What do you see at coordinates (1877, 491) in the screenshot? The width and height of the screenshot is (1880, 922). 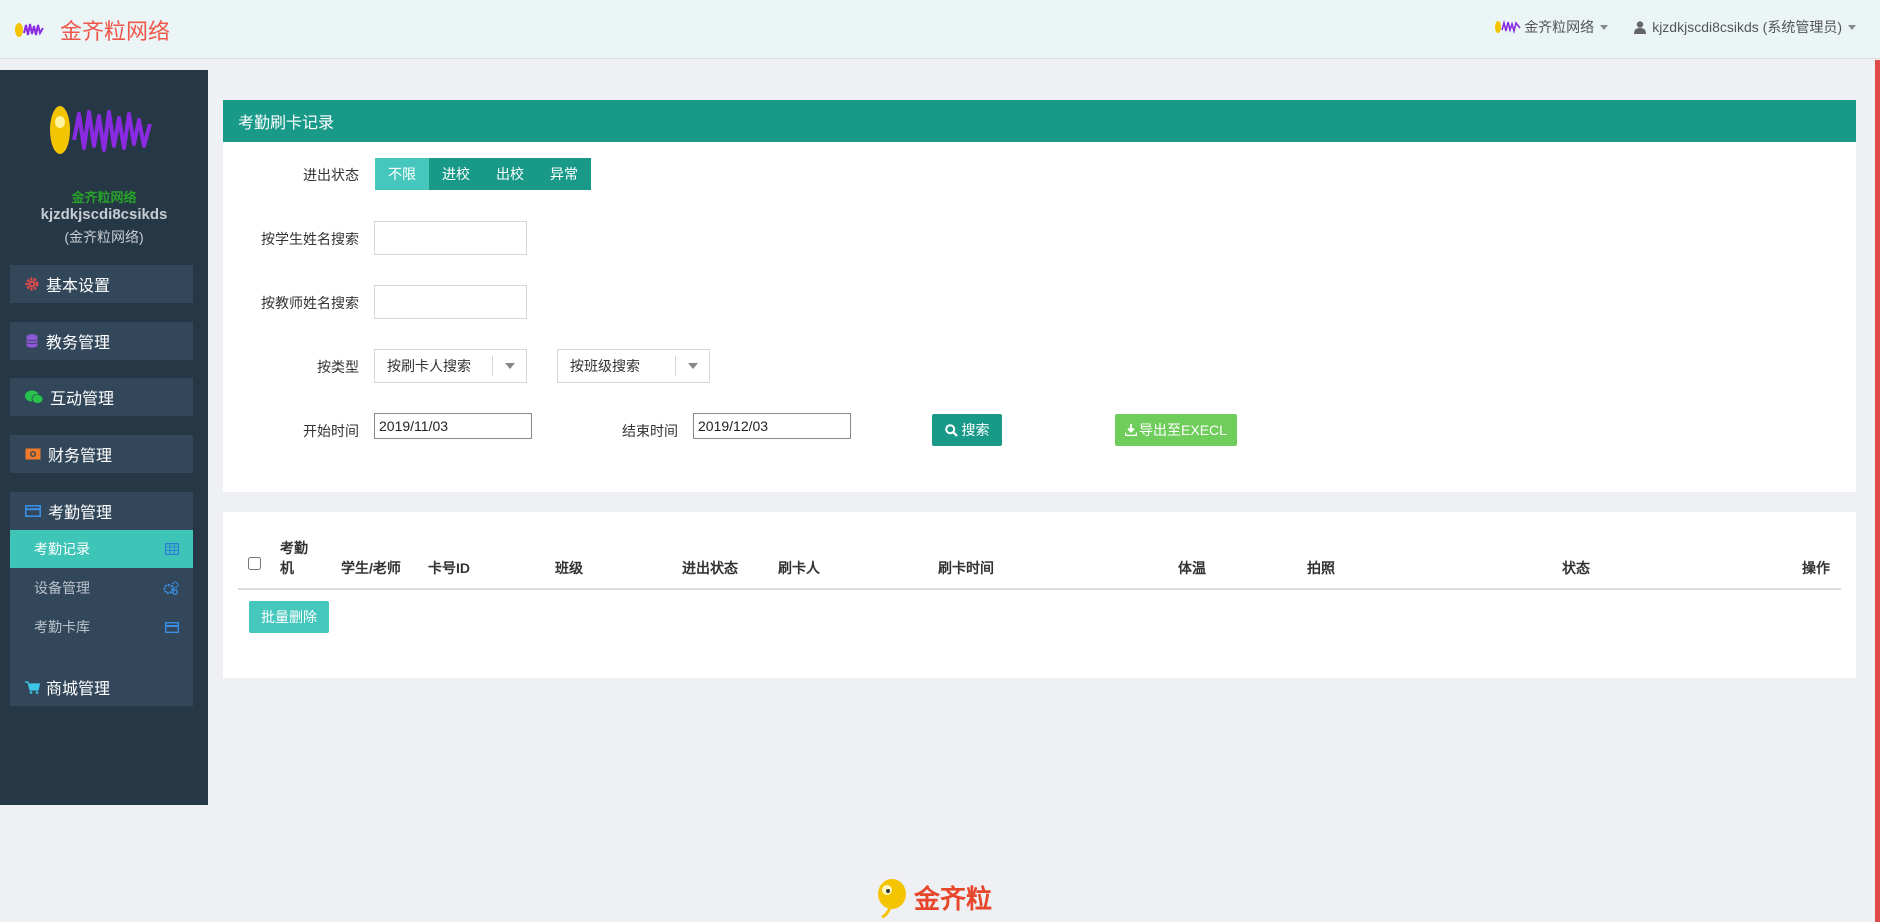 I see `right-edge-strip` at bounding box center [1877, 491].